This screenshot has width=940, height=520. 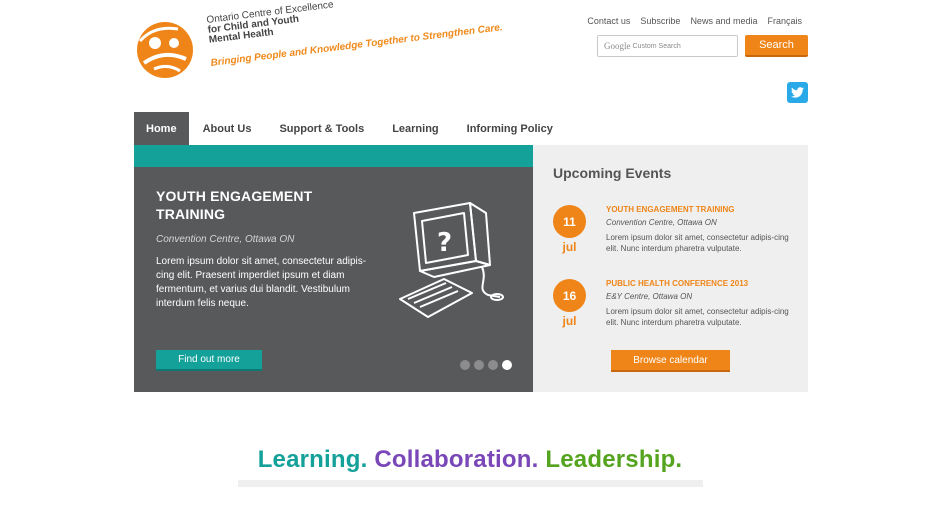 I want to click on event-title-link: PUBLIC HEALTH CONFERENCE 2013, so click(x=677, y=283).